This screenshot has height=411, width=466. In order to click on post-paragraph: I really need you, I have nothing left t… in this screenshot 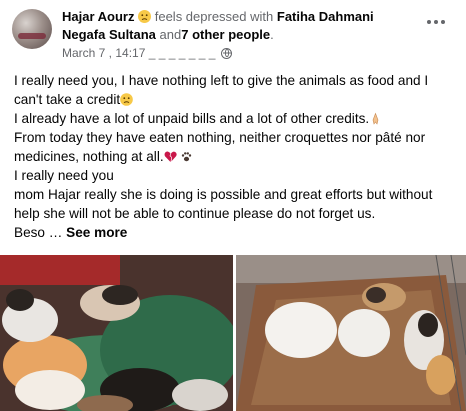, I will do `click(221, 90)`.